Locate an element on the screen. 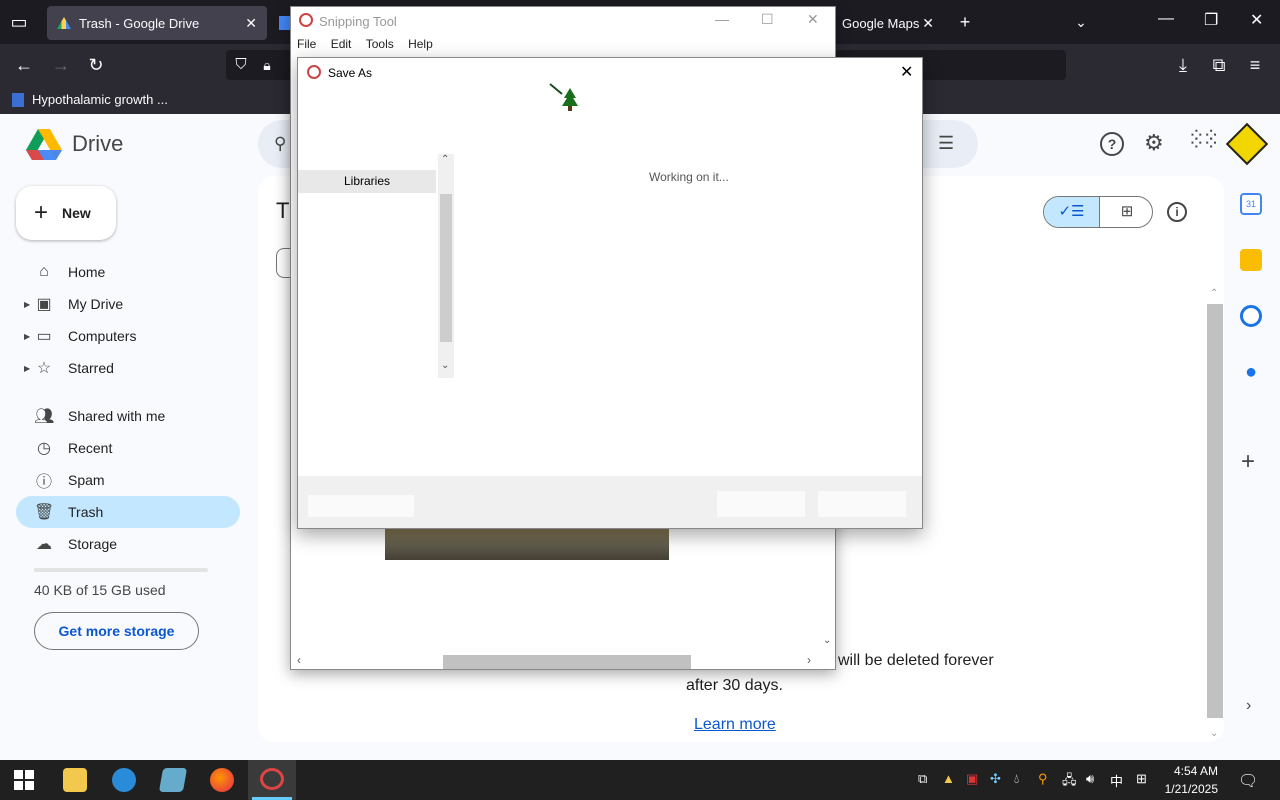 Image resolution: width=1280 pixels, height=800 pixels. contacts-icon: ● is located at coordinates (1251, 372).